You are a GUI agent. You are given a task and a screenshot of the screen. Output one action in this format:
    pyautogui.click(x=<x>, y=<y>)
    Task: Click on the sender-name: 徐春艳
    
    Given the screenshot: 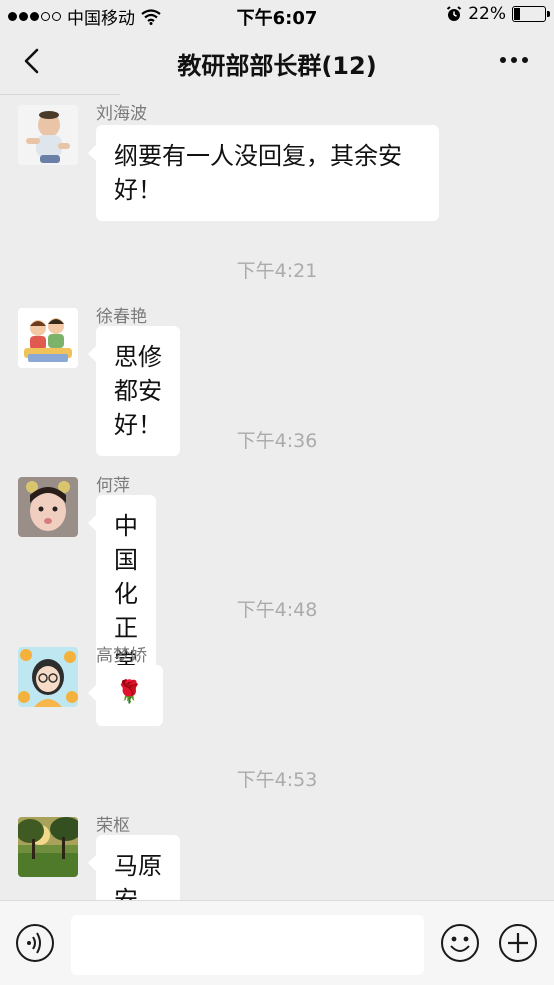 What is the action you would take?
    pyautogui.click(x=121, y=317)
    